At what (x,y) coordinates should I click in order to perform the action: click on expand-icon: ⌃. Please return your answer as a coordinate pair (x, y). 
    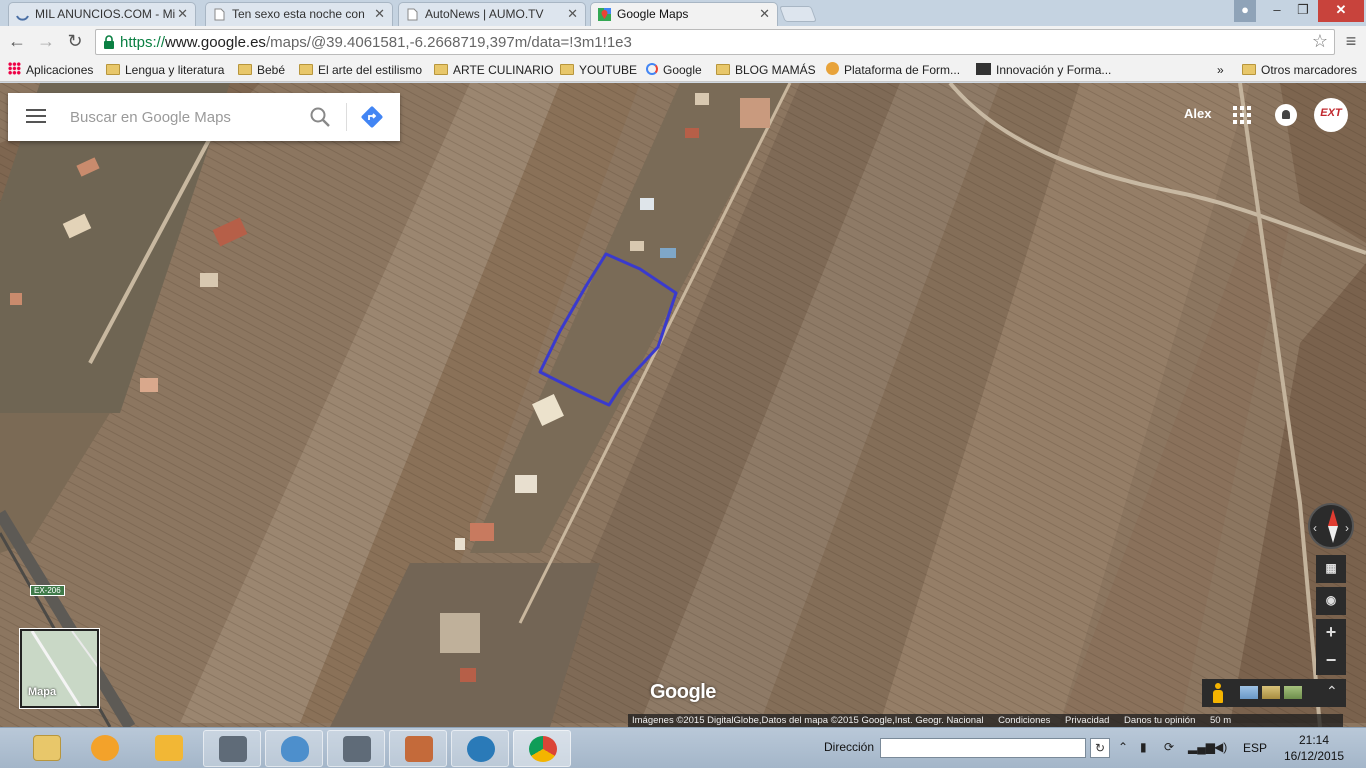
    Looking at the image, I should click on (1332, 691).